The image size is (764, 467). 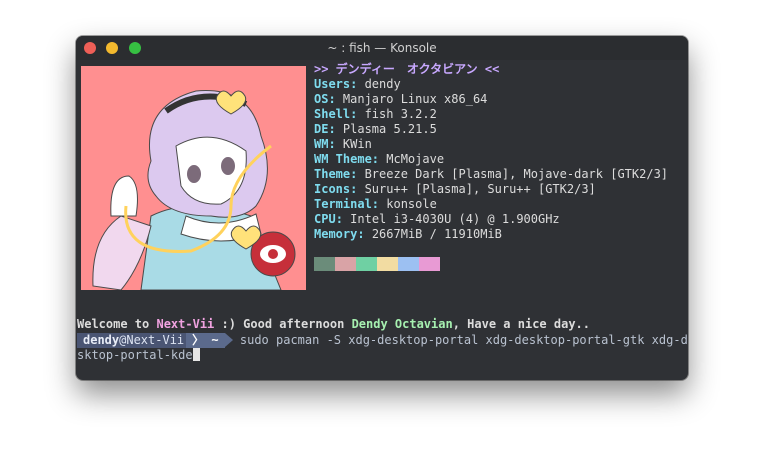 What do you see at coordinates (476, 189) in the screenshot?
I see `info-value: Suru++ [Plasma], Suru++ [GTK2/3]` at bounding box center [476, 189].